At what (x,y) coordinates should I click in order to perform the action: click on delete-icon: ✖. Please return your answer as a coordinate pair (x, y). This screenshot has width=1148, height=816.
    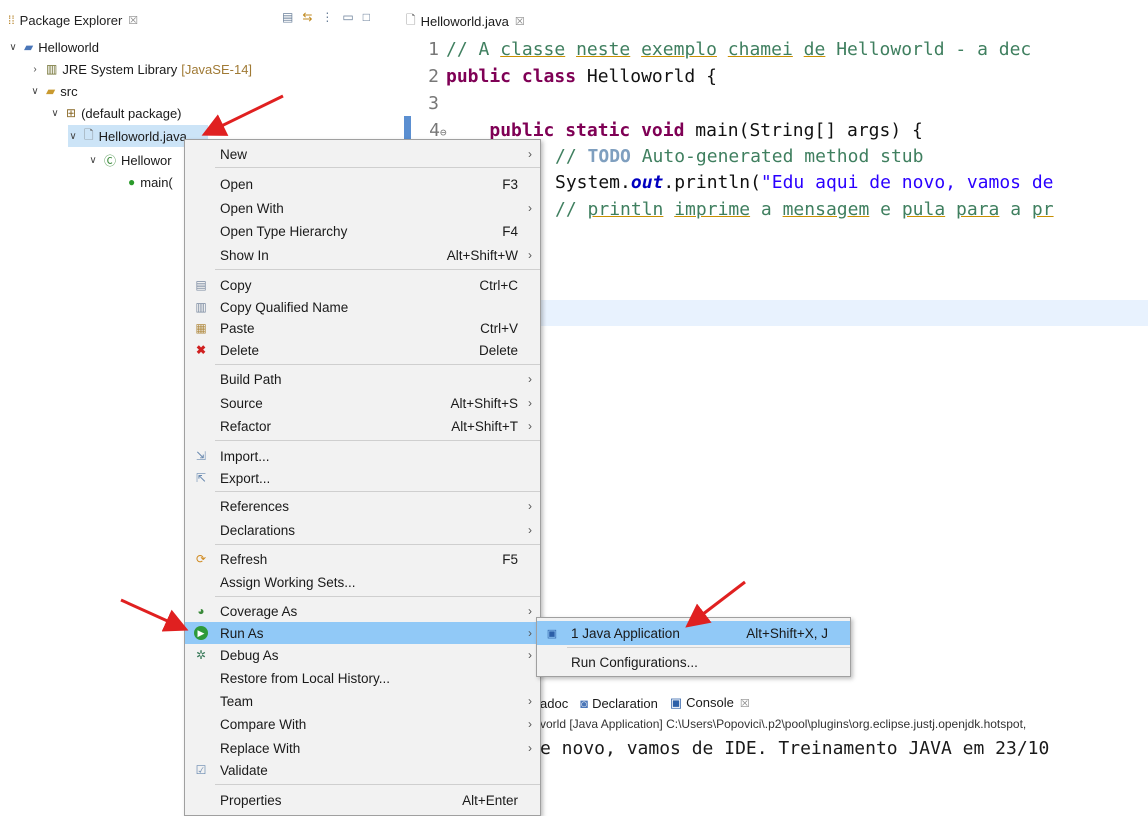
    Looking at the image, I should click on (201, 350).